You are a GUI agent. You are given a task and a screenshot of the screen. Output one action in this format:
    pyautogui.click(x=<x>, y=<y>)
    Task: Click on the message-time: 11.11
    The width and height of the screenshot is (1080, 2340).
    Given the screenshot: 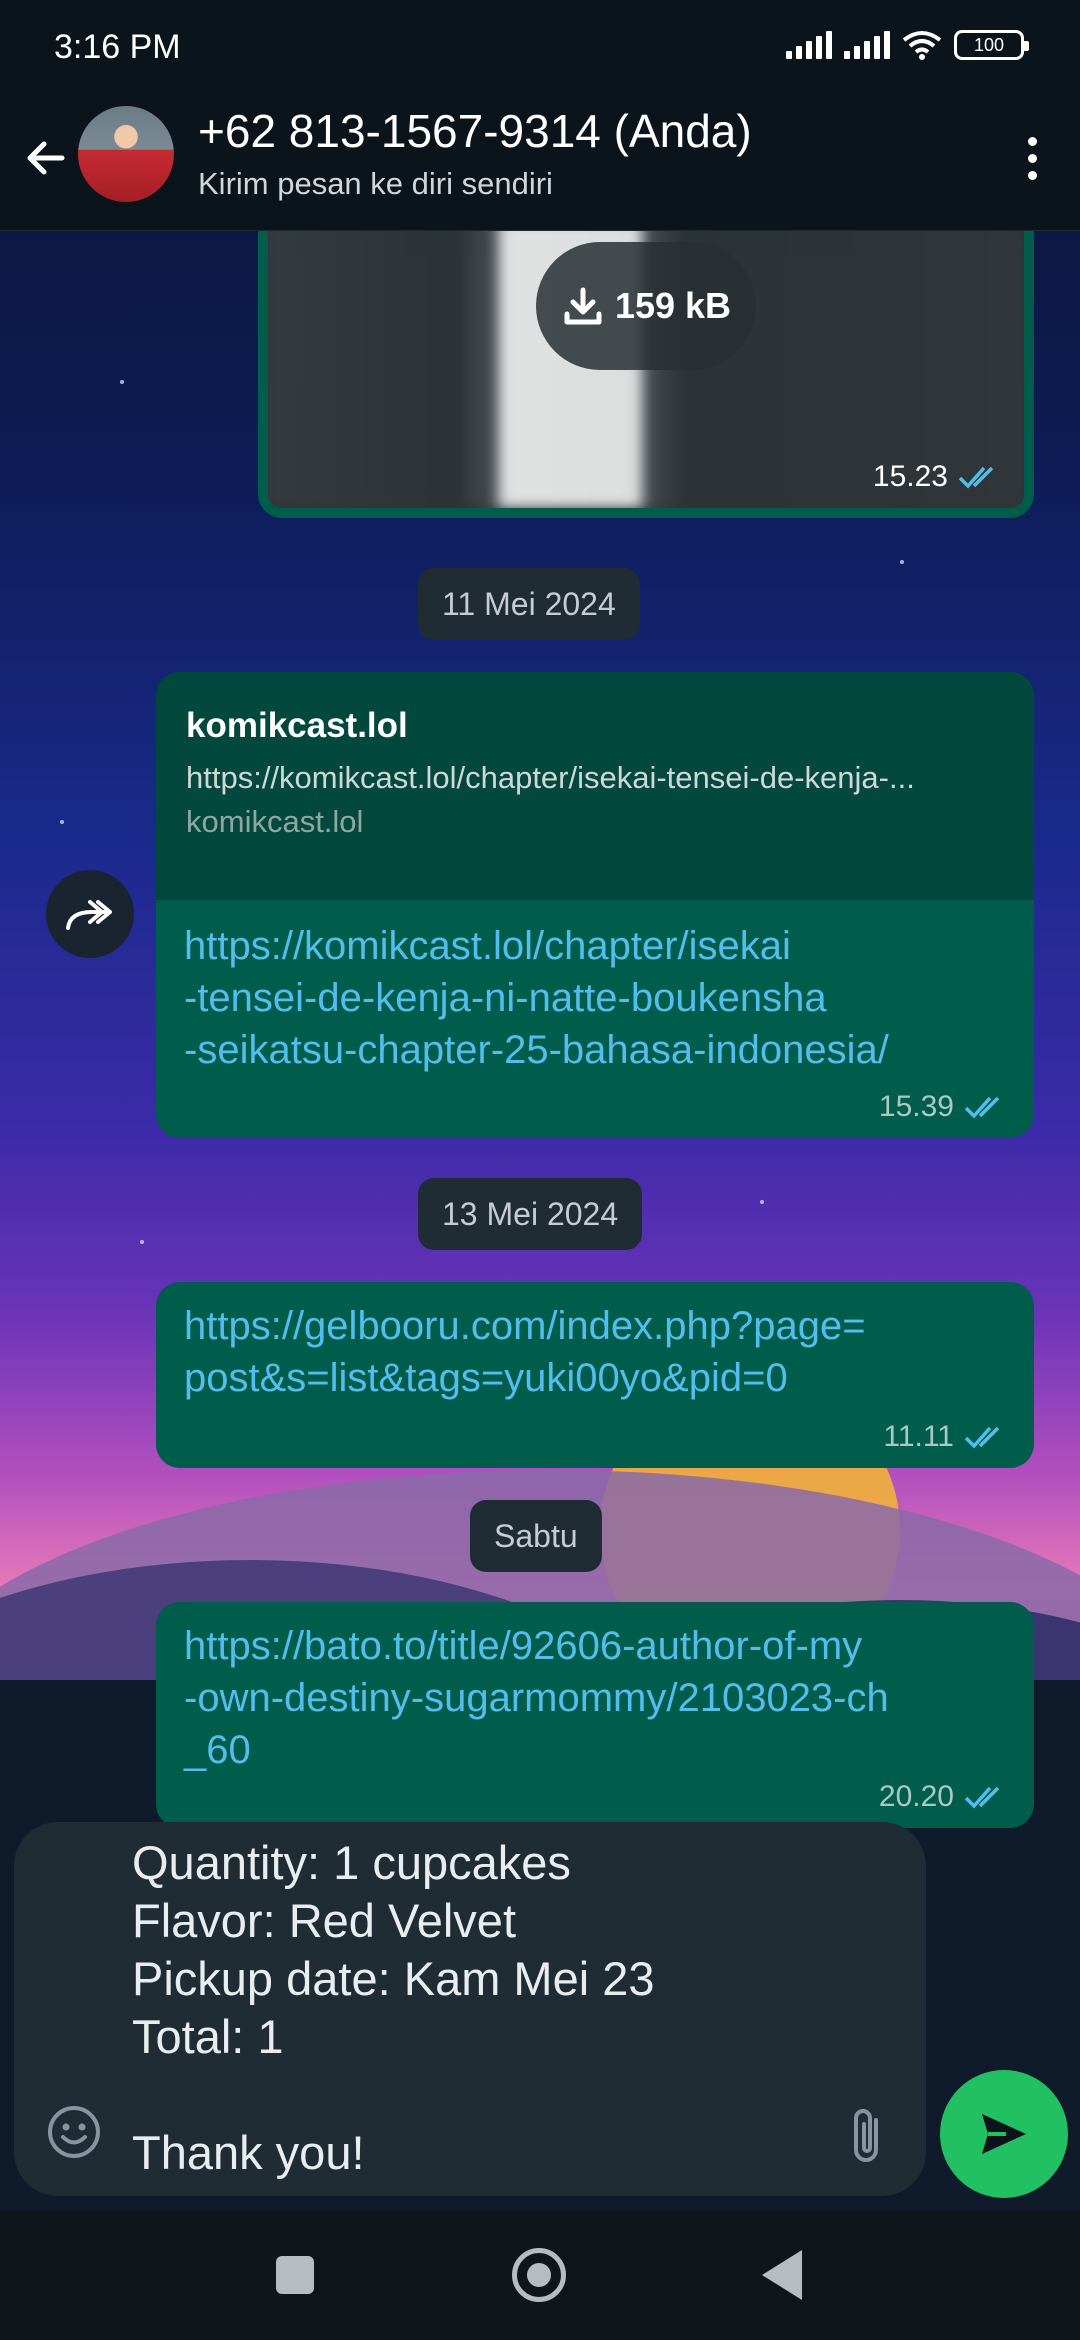 What is the action you would take?
    pyautogui.click(x=918, y=1436)
    